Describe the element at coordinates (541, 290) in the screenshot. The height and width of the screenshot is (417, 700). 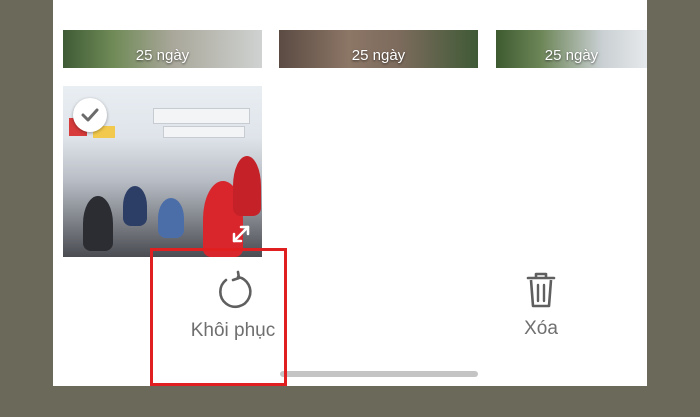
I see `trash-icon` at that location.